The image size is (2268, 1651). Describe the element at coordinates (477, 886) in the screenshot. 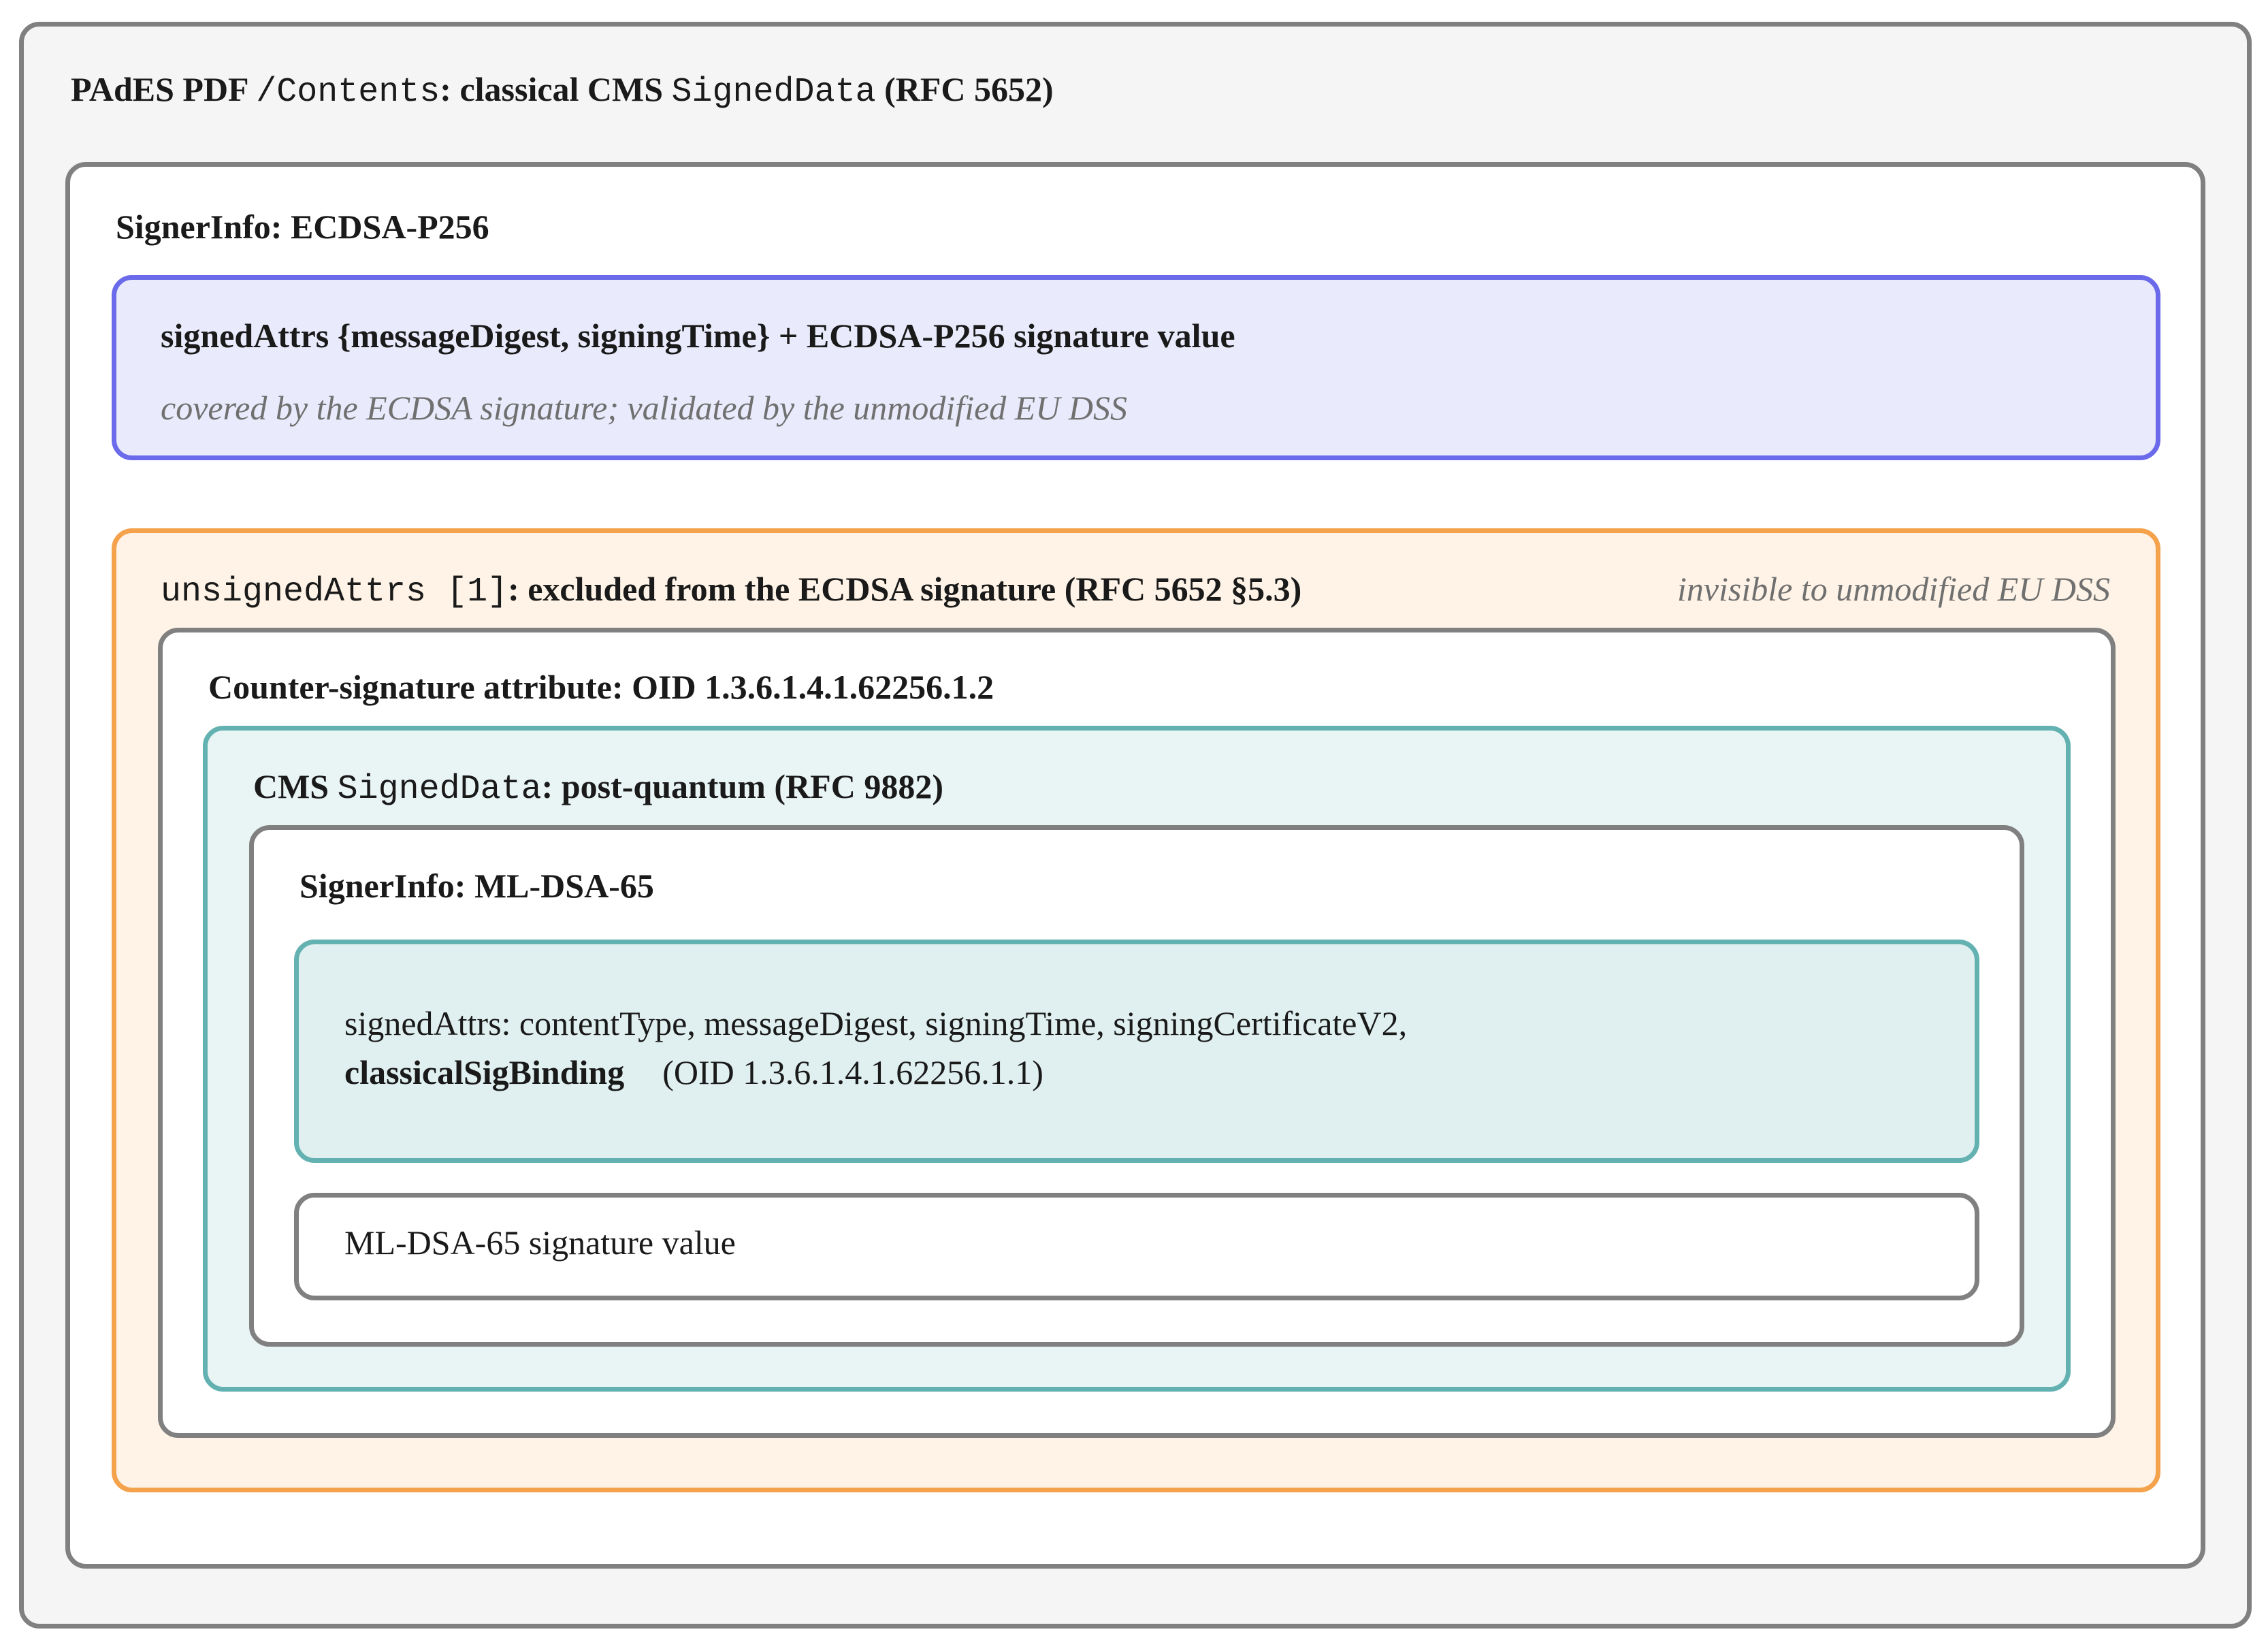

I see `signer-info-ml-dsa-title: SignerInfo: ML-DSA-65` at that location.